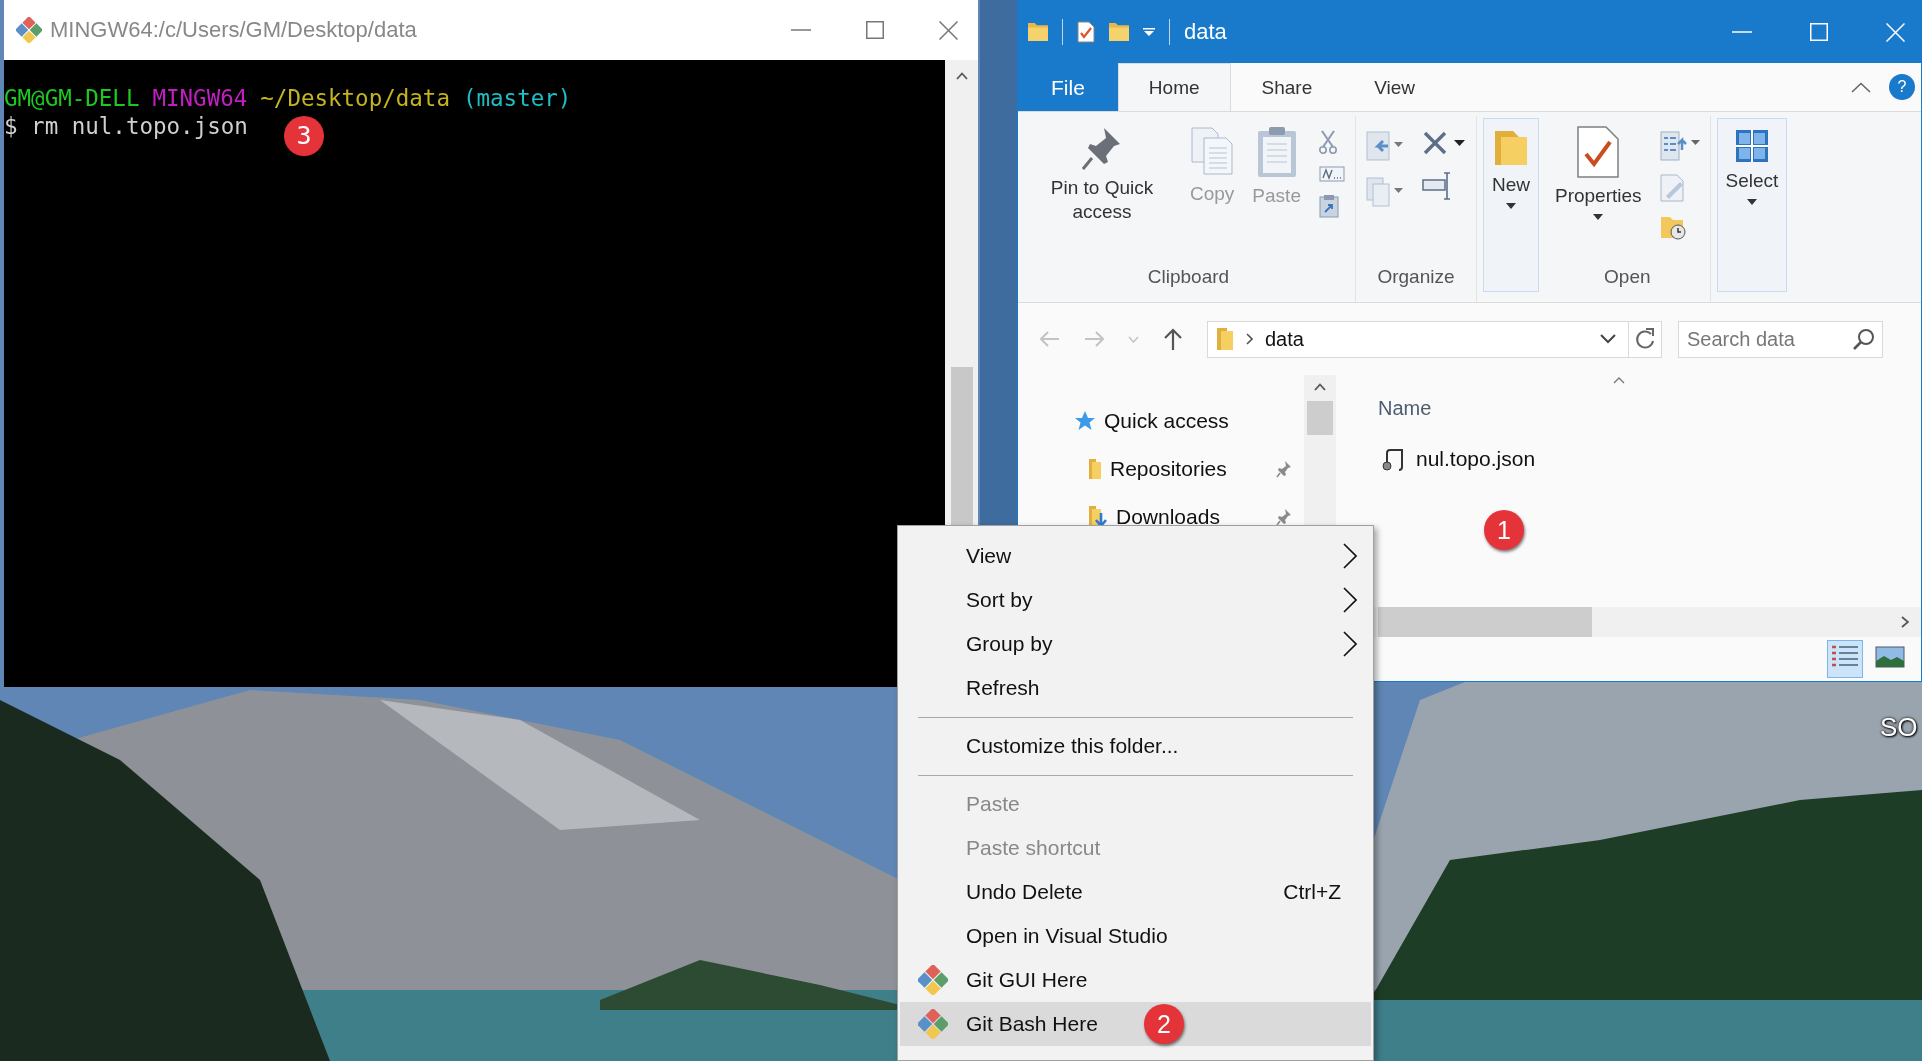 The height and width of the screenshot is (1061, 1922). What do you see at coordinates (517, 98) in the screenshot?
I see `prompt-text: (master)` at bounding box center [517, 98].